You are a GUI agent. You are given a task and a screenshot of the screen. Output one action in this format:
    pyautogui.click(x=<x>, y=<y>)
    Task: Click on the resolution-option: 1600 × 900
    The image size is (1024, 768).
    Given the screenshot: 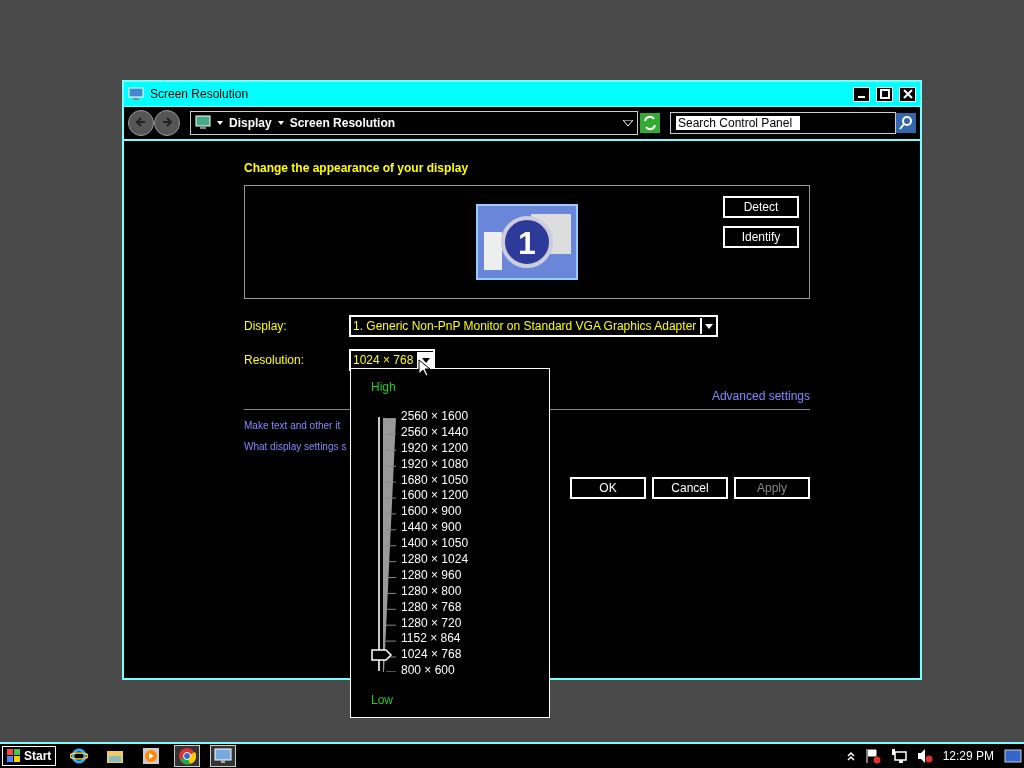 What is the action you would take?
    pyautogui.click(x=435, y=512)
    